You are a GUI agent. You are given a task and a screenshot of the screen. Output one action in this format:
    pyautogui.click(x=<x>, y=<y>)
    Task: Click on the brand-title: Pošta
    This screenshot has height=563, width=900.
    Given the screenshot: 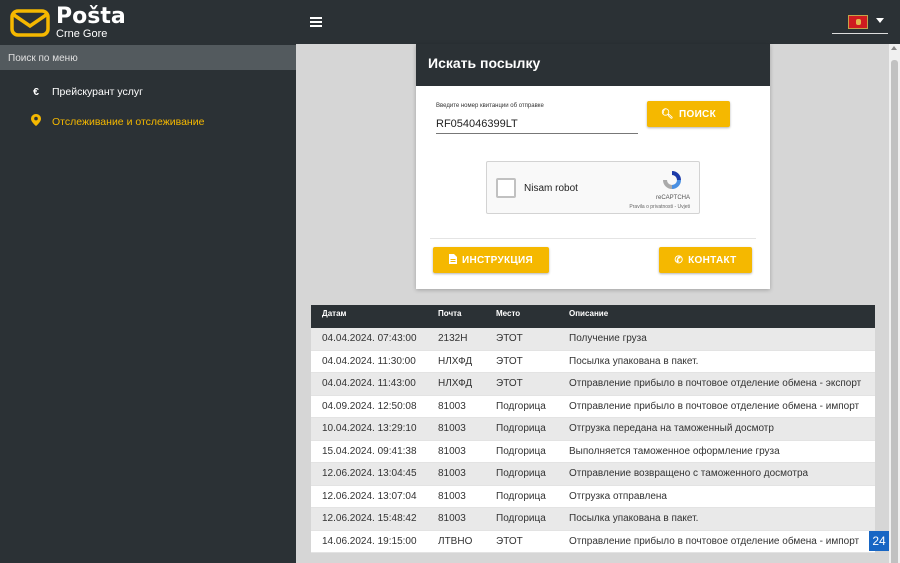 What is the action you would take?
    pyautogui.click(x=91, y=16)
    